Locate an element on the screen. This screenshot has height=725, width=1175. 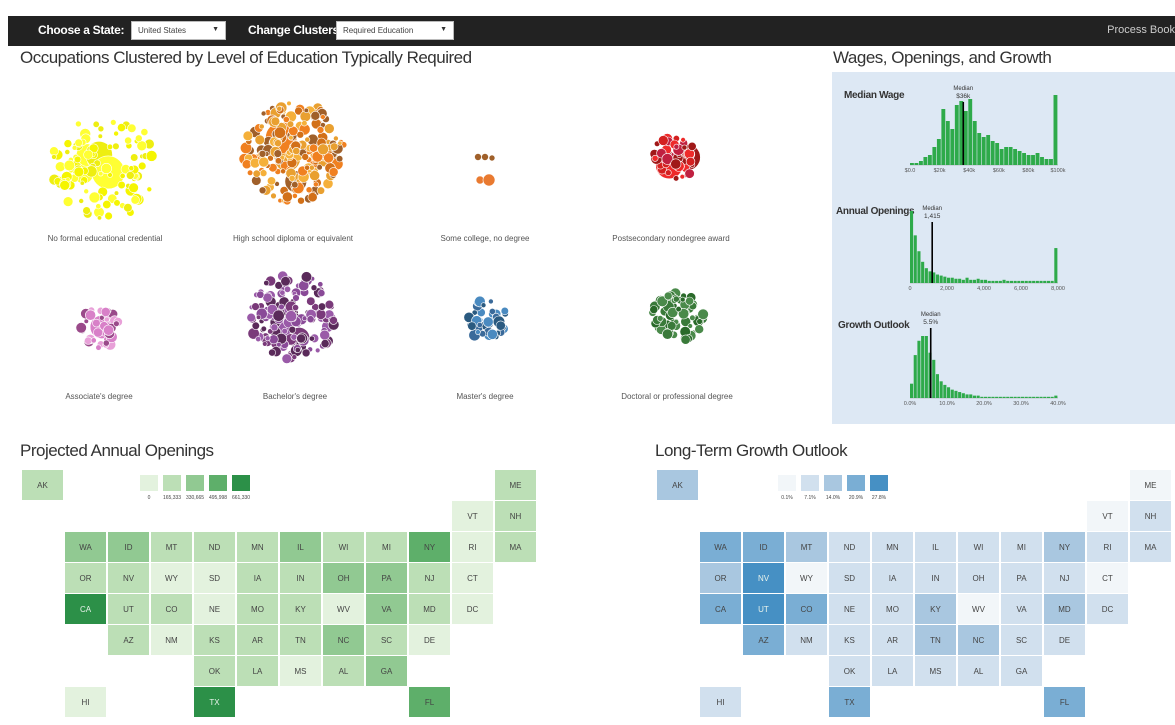
growth-tile-nh: NH is located at coordinates (1150, 516).